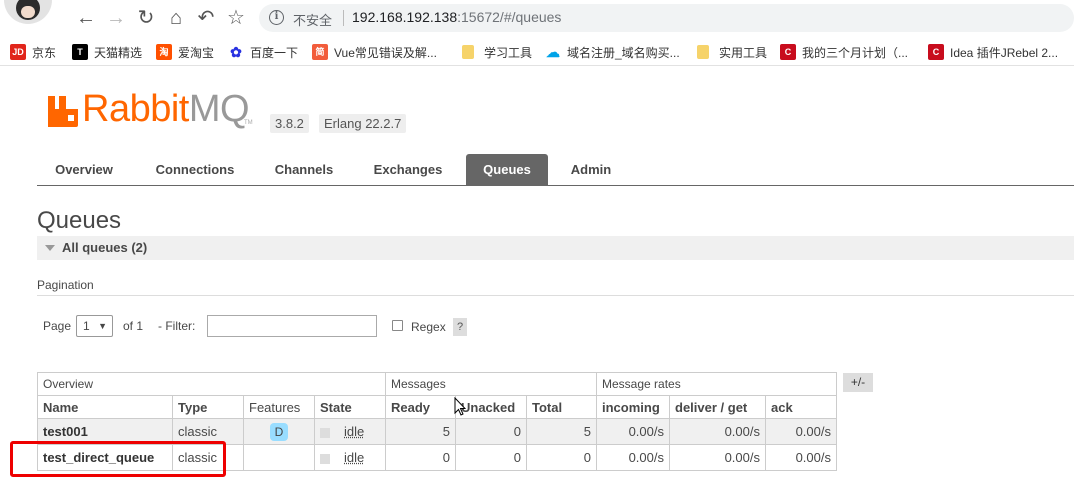  I want to click on url-text: 192.168.192.138:15672/#/queues, so click(456, 17).